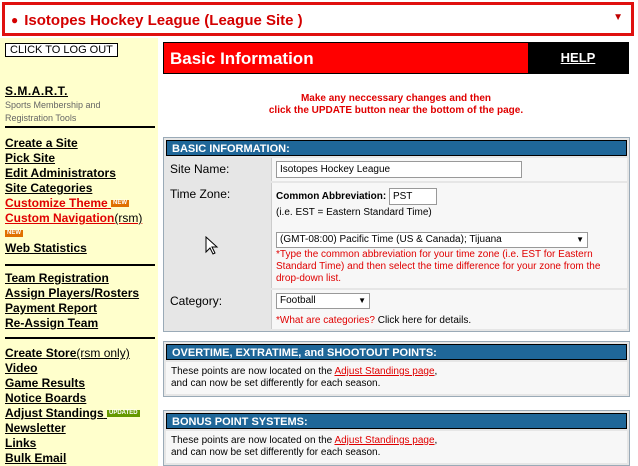 This screenshot has height=466, width=638. What do you see at coordinates (72, 368) in the screenshot?
I see `nav-video: Video` at bounding box center [72, 368].